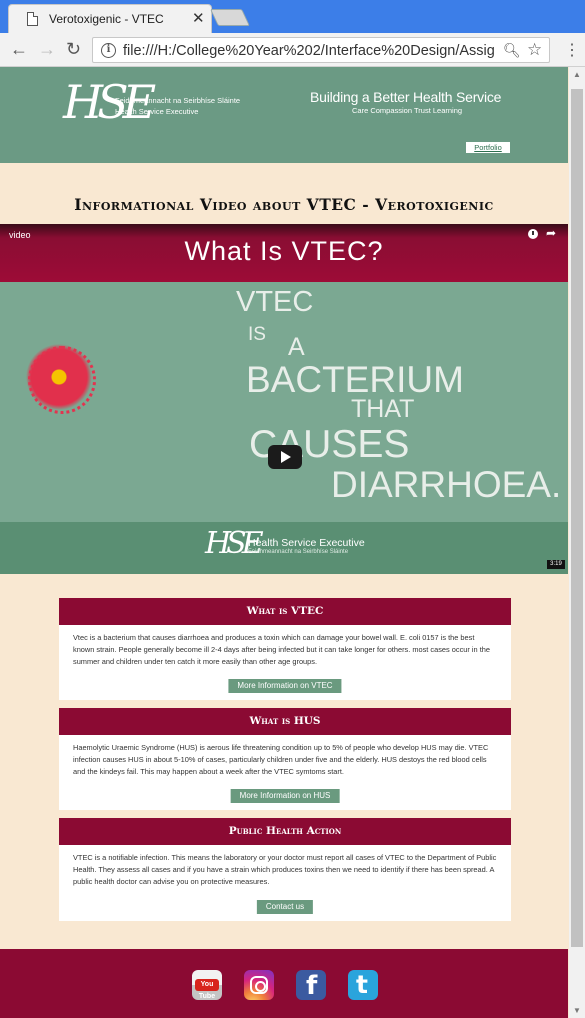 The image size is (585, 1018). I want to click on zoom-icon: 🔍︎, so click(512, 50).